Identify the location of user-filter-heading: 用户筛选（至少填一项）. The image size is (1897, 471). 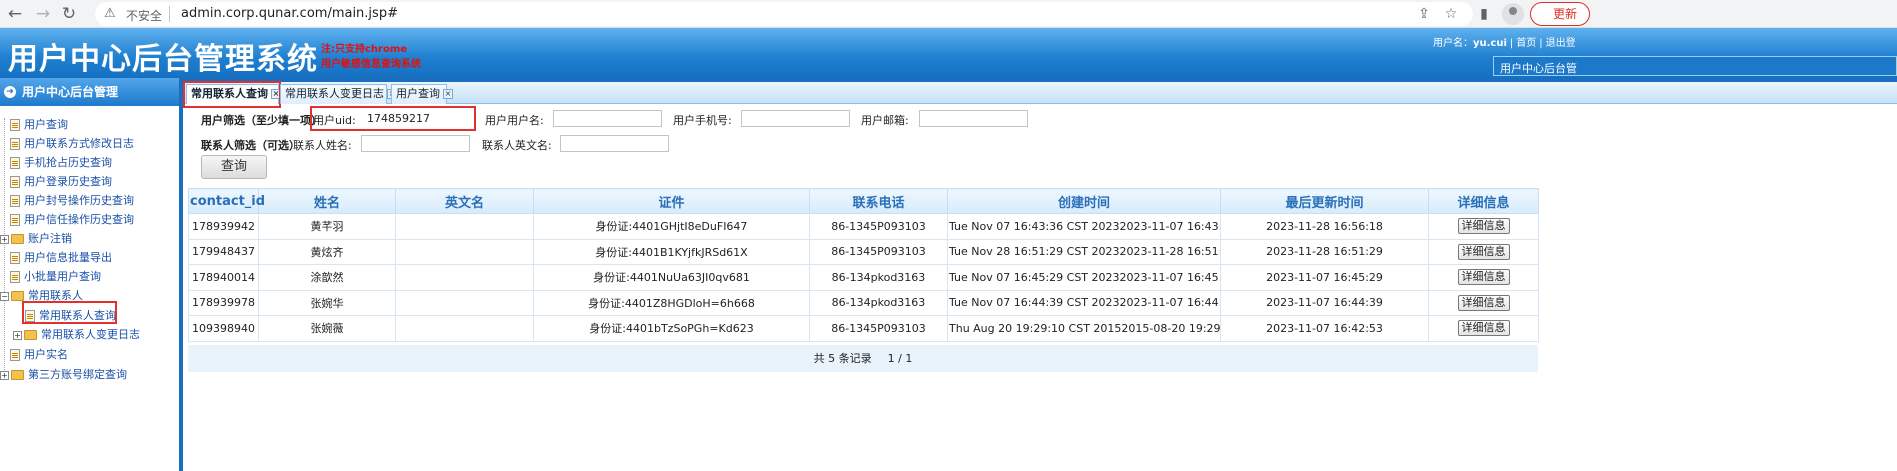
(261, 120).